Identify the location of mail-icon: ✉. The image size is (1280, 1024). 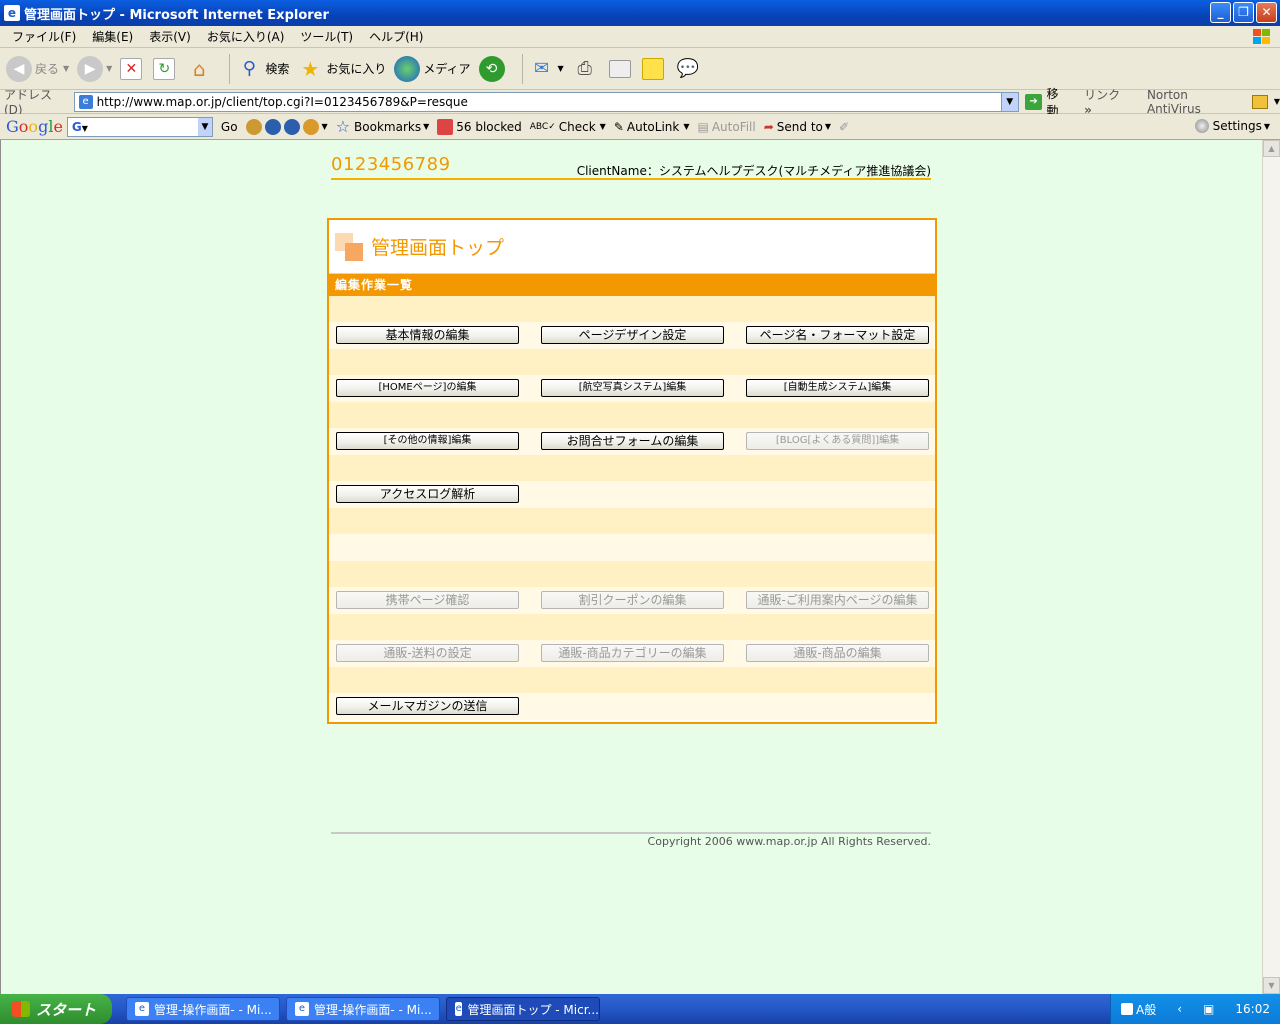
(541, 68).